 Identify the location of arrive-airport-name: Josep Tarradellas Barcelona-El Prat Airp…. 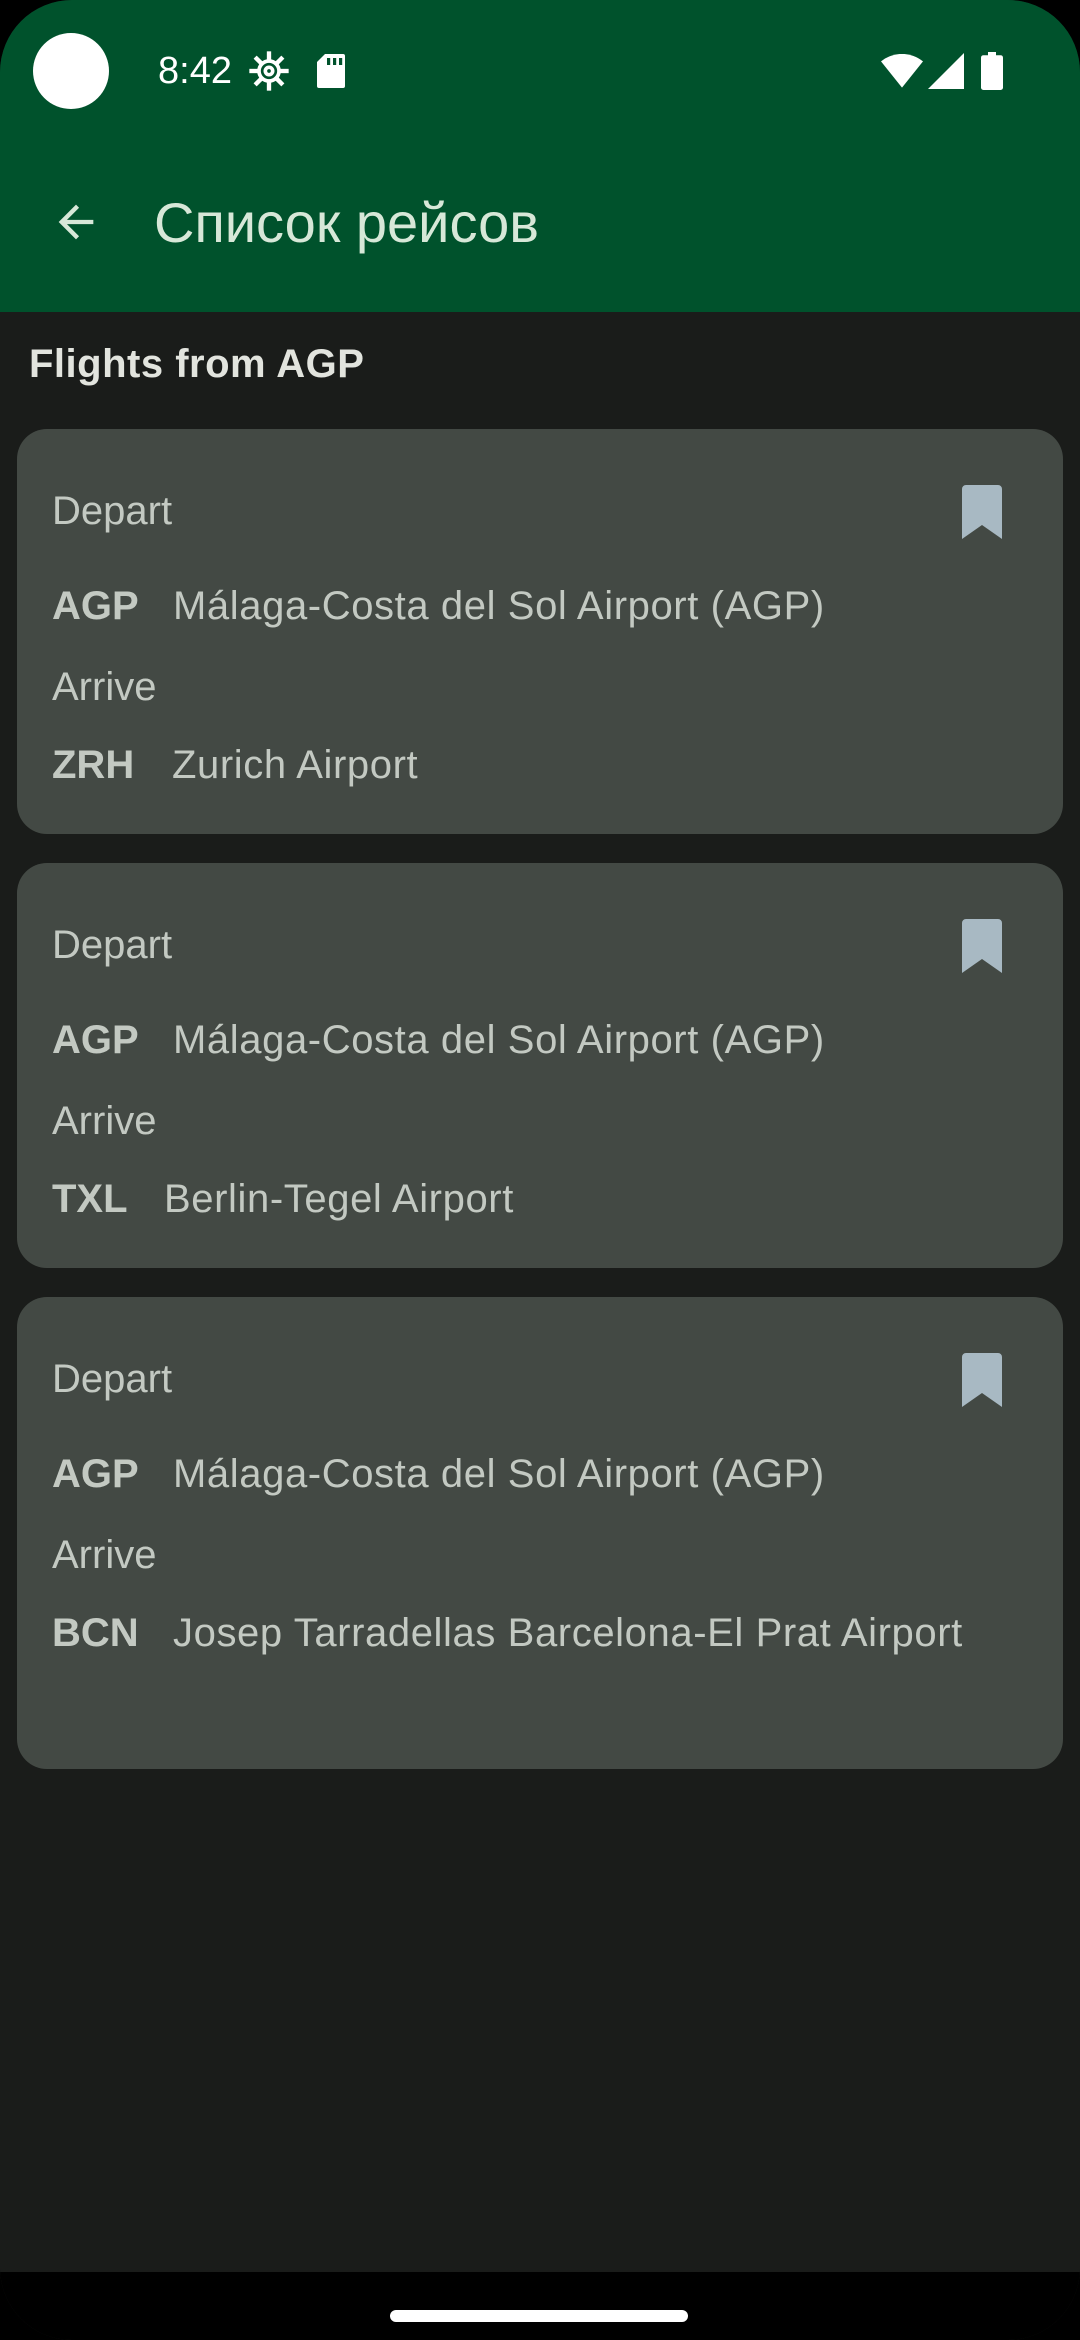
(568, 1633).